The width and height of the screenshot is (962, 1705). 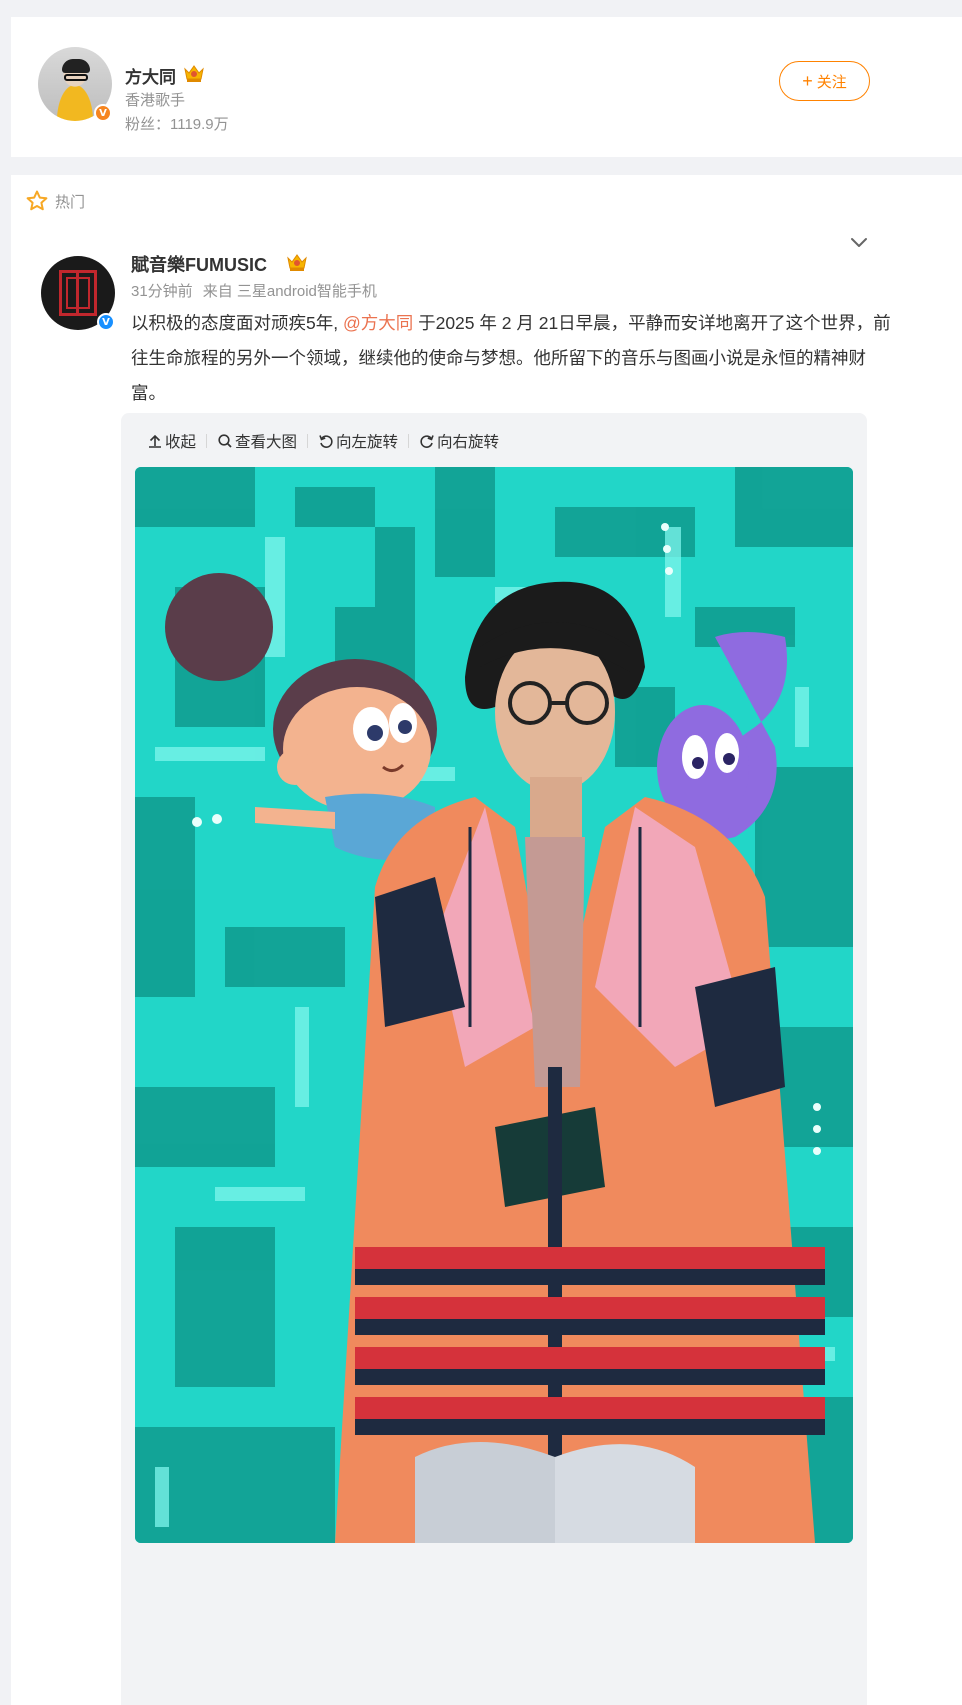 I want to click on rotate-right-label: 向右旋转, so click(x=468, y=442).